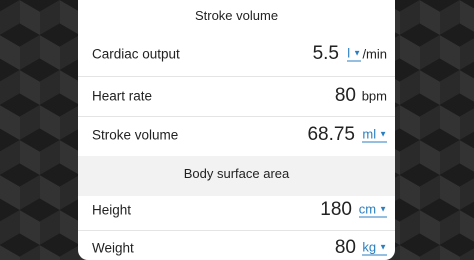 The height and width of the screenshot is (260, 474). Describe the element at coordinates (236, 210) in the screenshot. I see `row-height: Height 180 cm ▼` at that location.